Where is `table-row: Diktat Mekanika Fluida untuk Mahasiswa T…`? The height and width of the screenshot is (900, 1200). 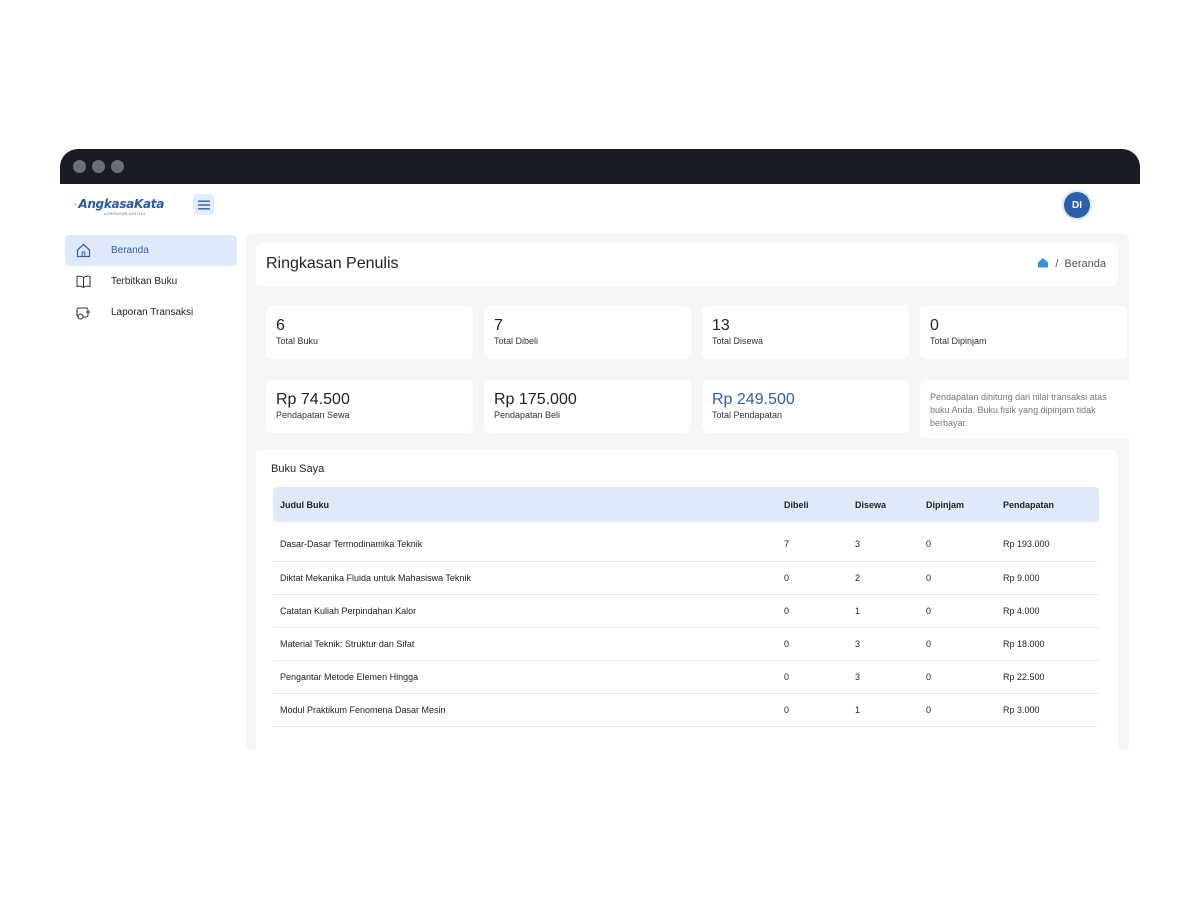
table-row: Diktat Mekanika Fluida untuk Mahasiswa T… is located at coordinates (686, 578).